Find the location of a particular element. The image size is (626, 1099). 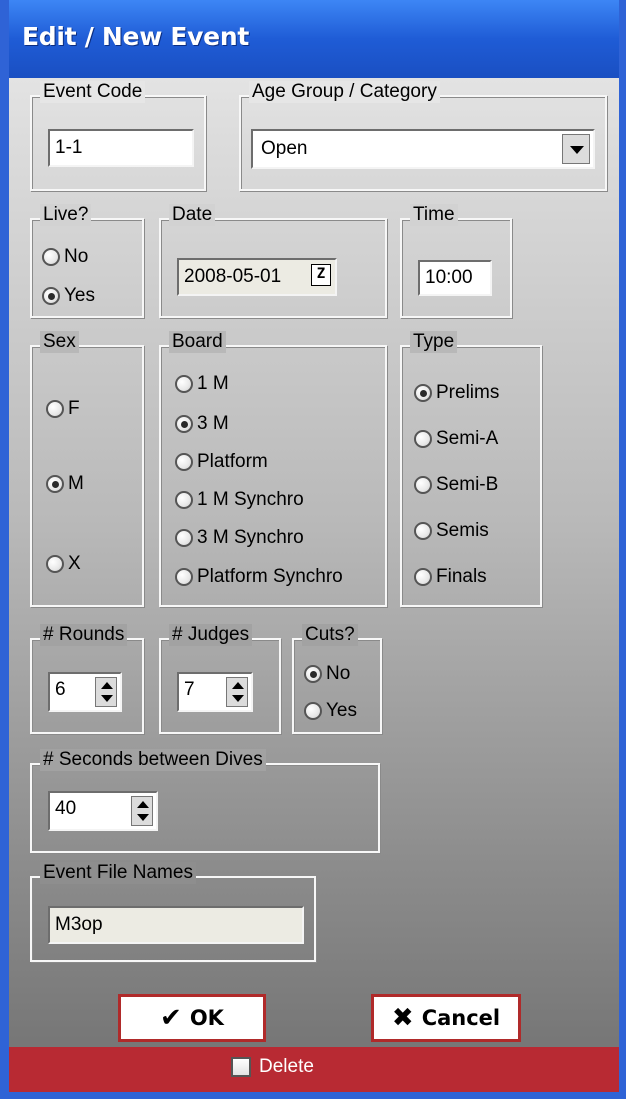

title-bar: Edit / New Event is located at coordinates (314, 39).